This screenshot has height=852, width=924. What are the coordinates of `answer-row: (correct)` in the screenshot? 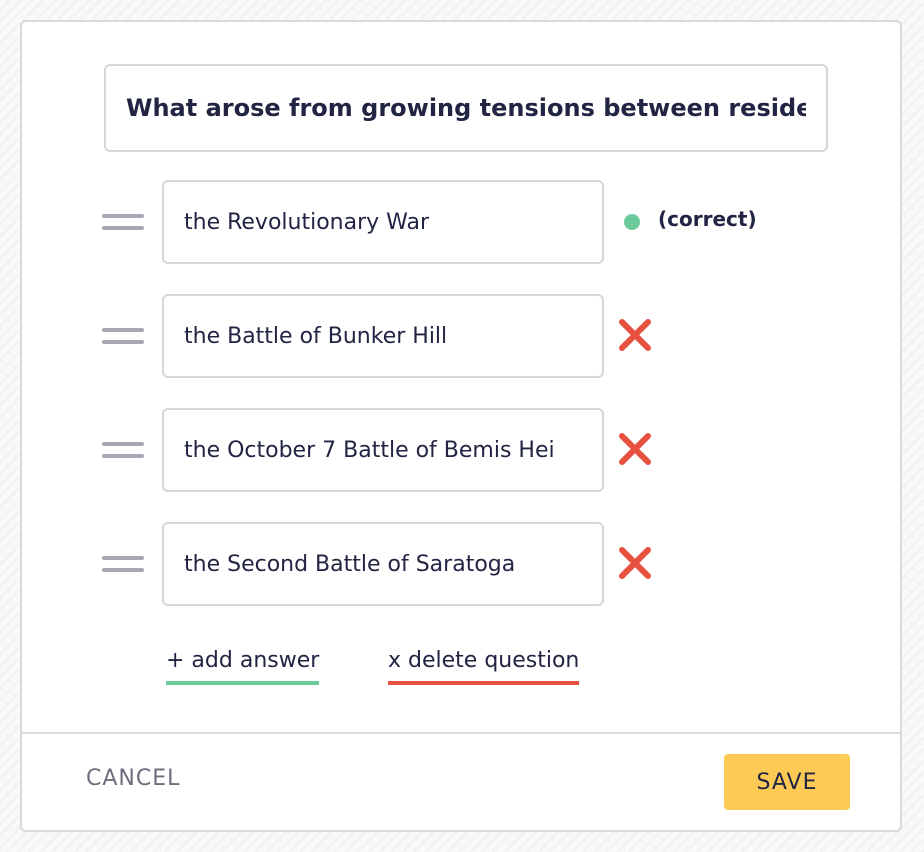 It's located at (452, 222).